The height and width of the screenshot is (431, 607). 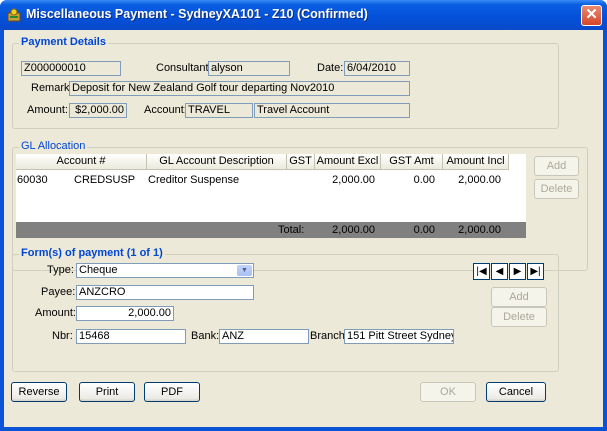 I want to click on payment-delete-button: Delete, so click(x=519, y=317).